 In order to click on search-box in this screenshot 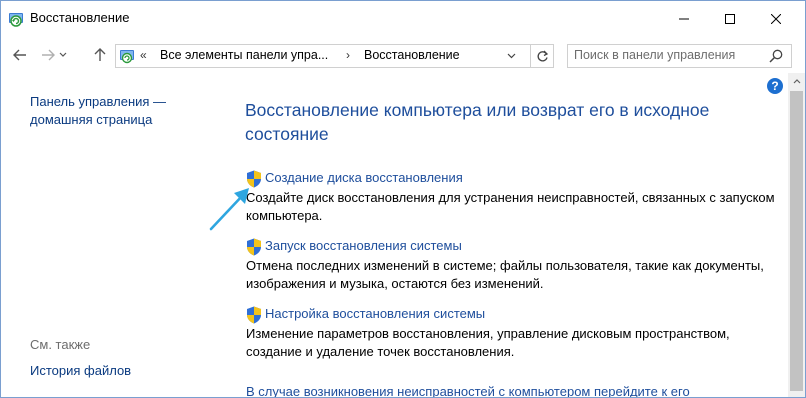, I will do `click(679, 56)`.